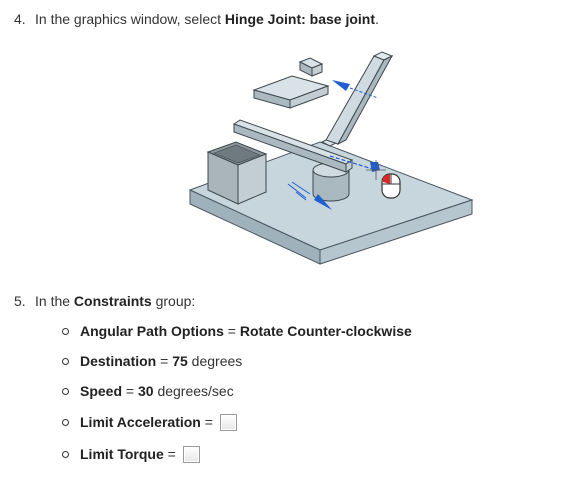  I want to click on step-number: 4., so click(20, 19).